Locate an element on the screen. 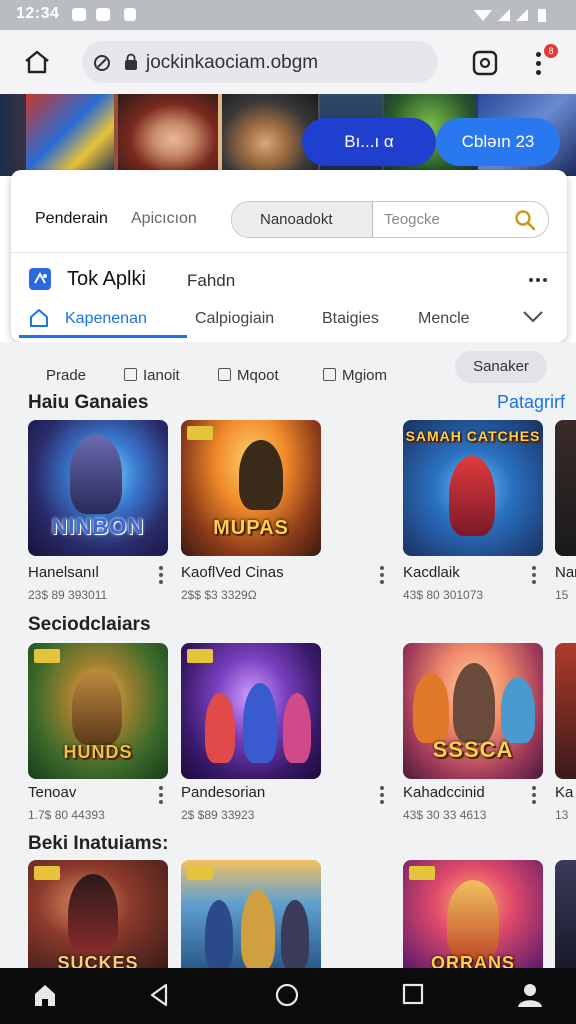  search-filter-pill: Nanoadokt is located at coordinates (302, 219).